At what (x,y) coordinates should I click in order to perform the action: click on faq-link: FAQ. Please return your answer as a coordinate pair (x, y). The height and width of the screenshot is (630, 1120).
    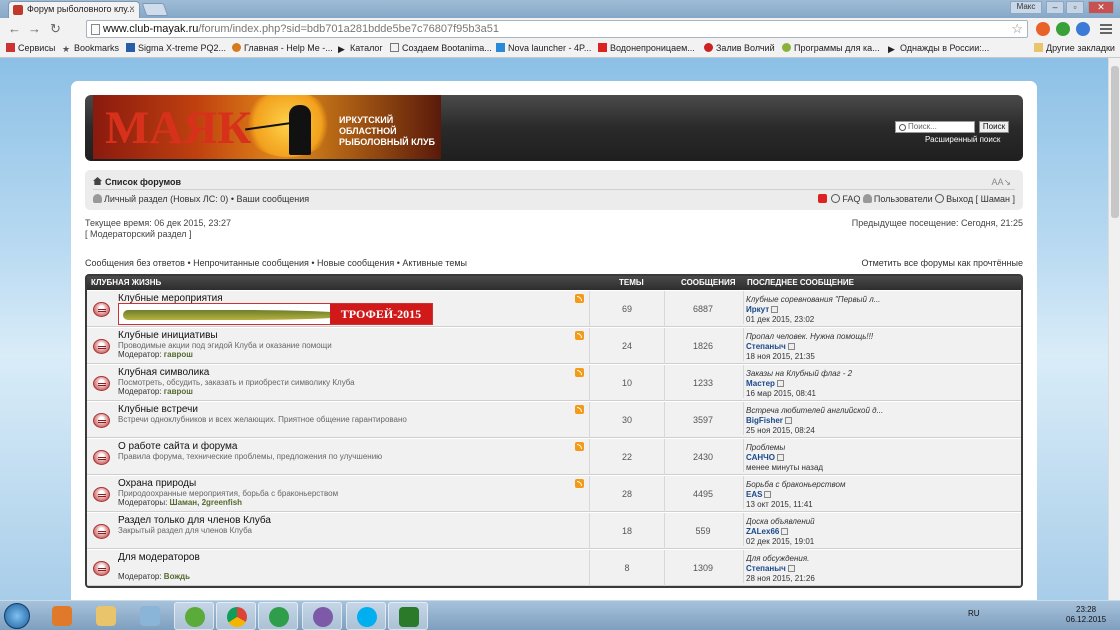
    Looking at the image, I should click on (851, 199).